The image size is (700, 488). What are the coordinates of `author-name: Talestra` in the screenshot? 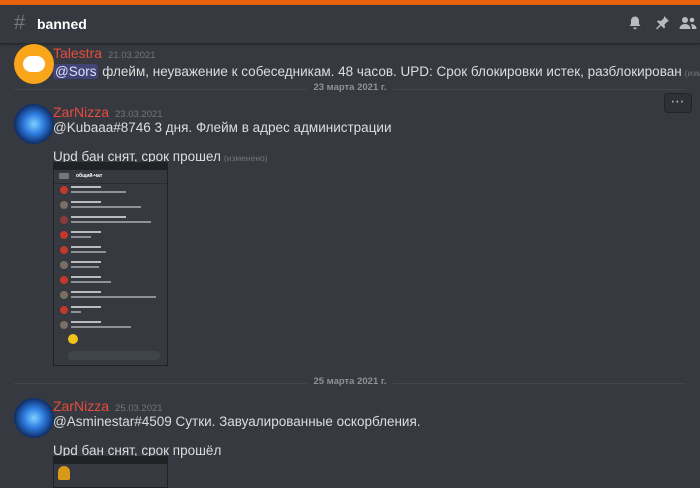 It's located at (77, 53).